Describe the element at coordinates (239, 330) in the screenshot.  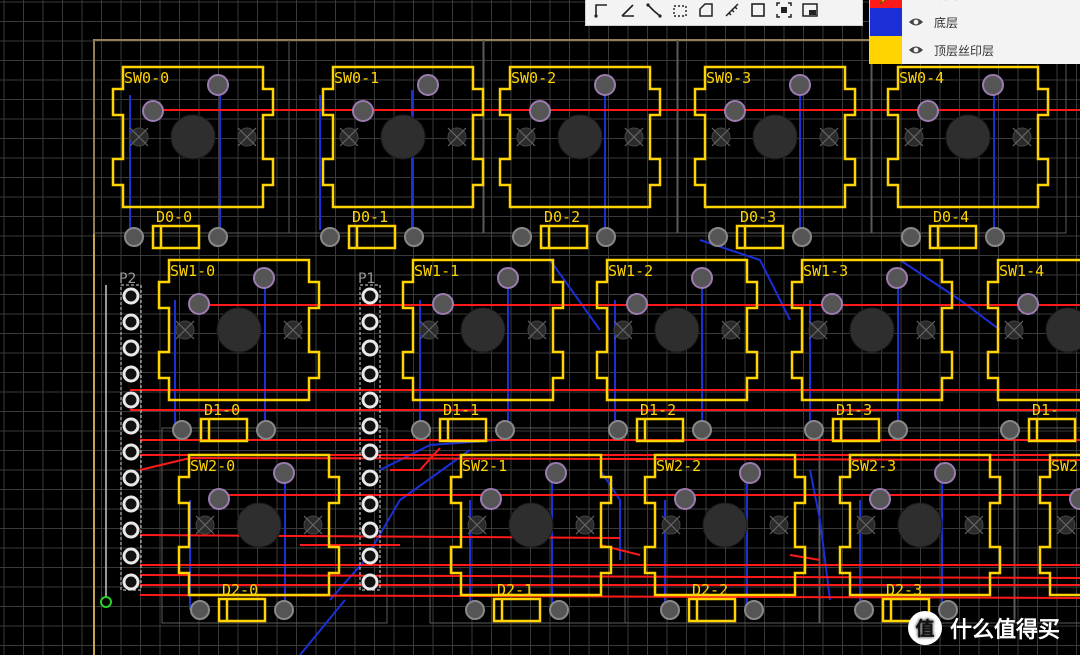
I see `switch-sw1-0: SW1-0` at that location.